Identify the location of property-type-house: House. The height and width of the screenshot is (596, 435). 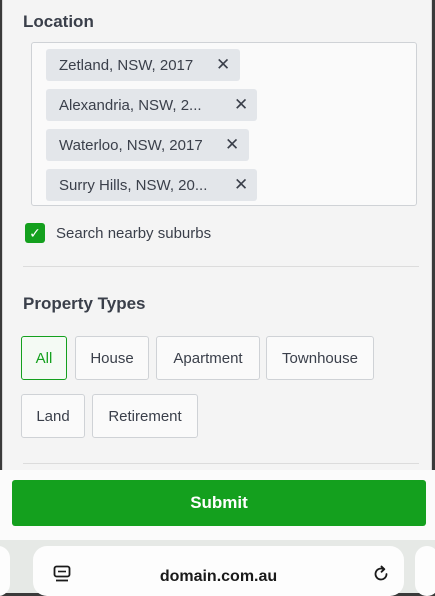
(112, 358).